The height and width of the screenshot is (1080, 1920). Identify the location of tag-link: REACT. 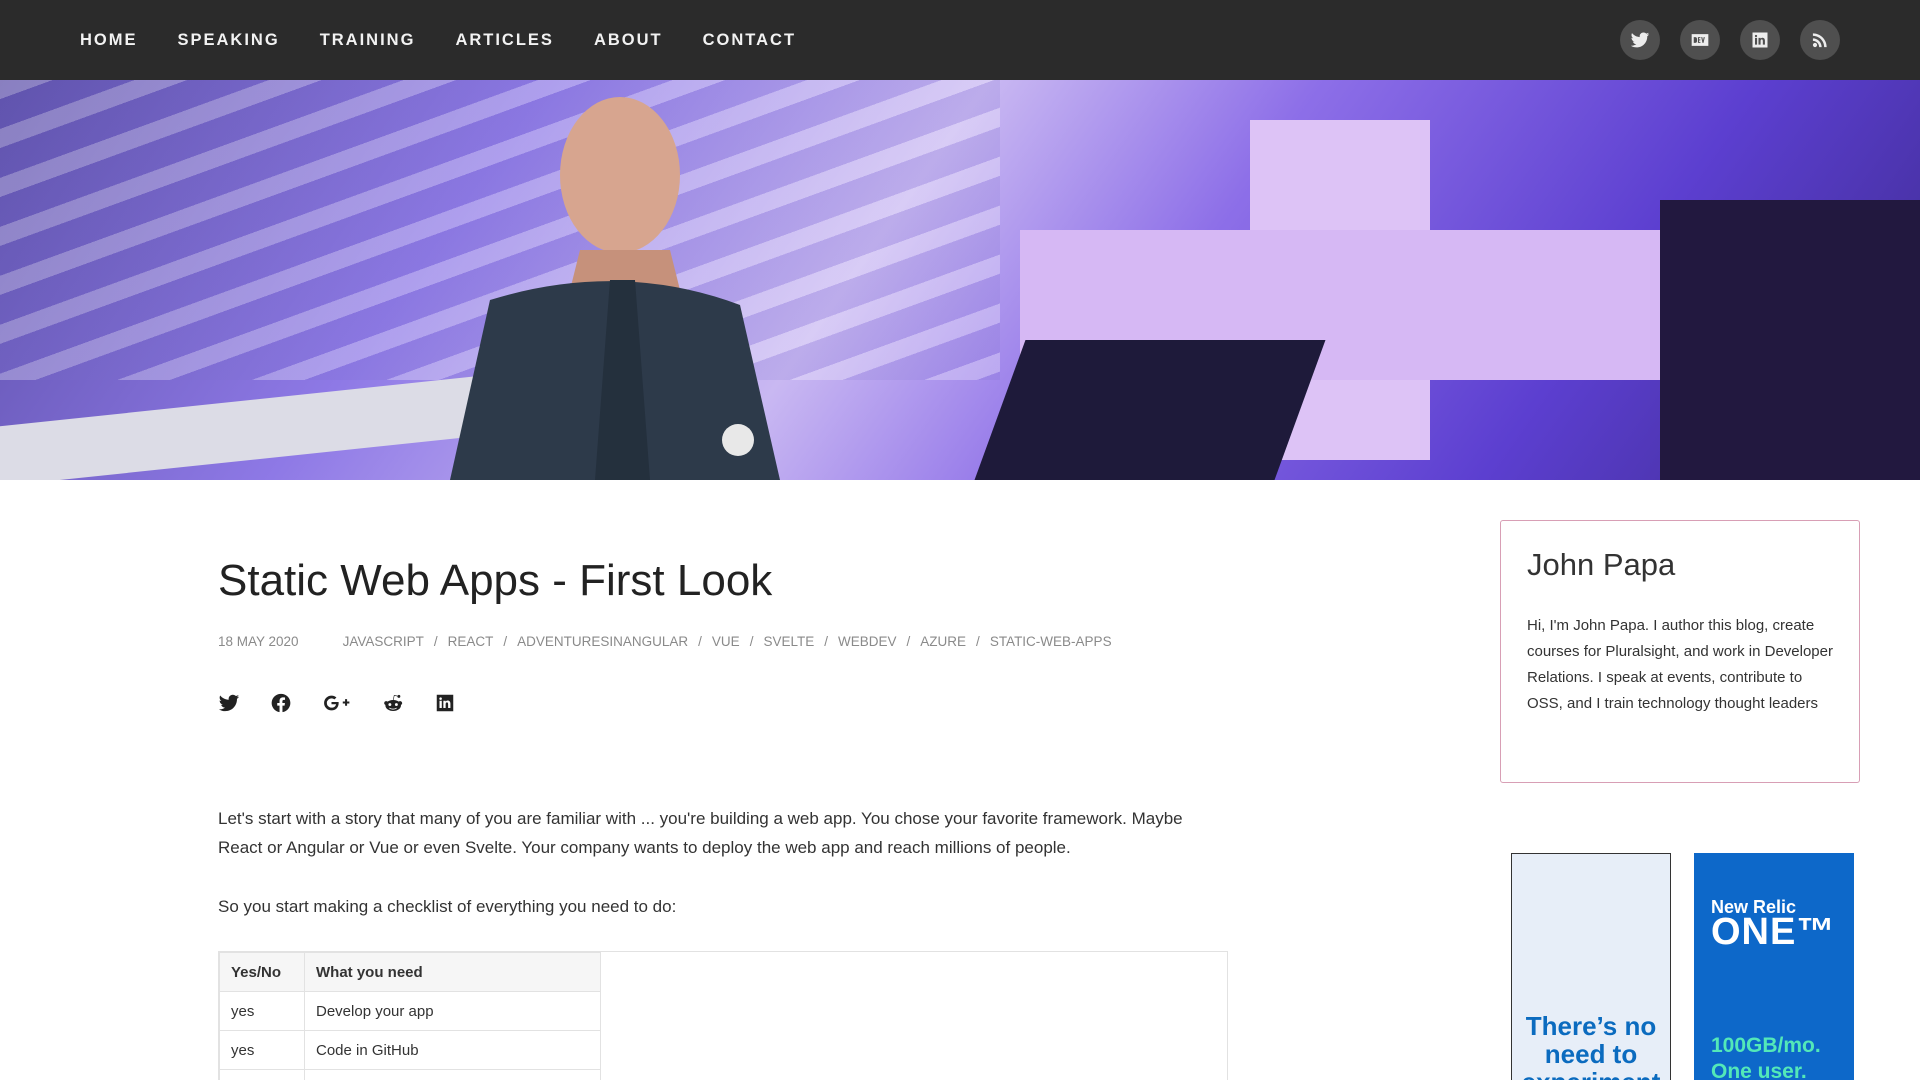
(471, 641).